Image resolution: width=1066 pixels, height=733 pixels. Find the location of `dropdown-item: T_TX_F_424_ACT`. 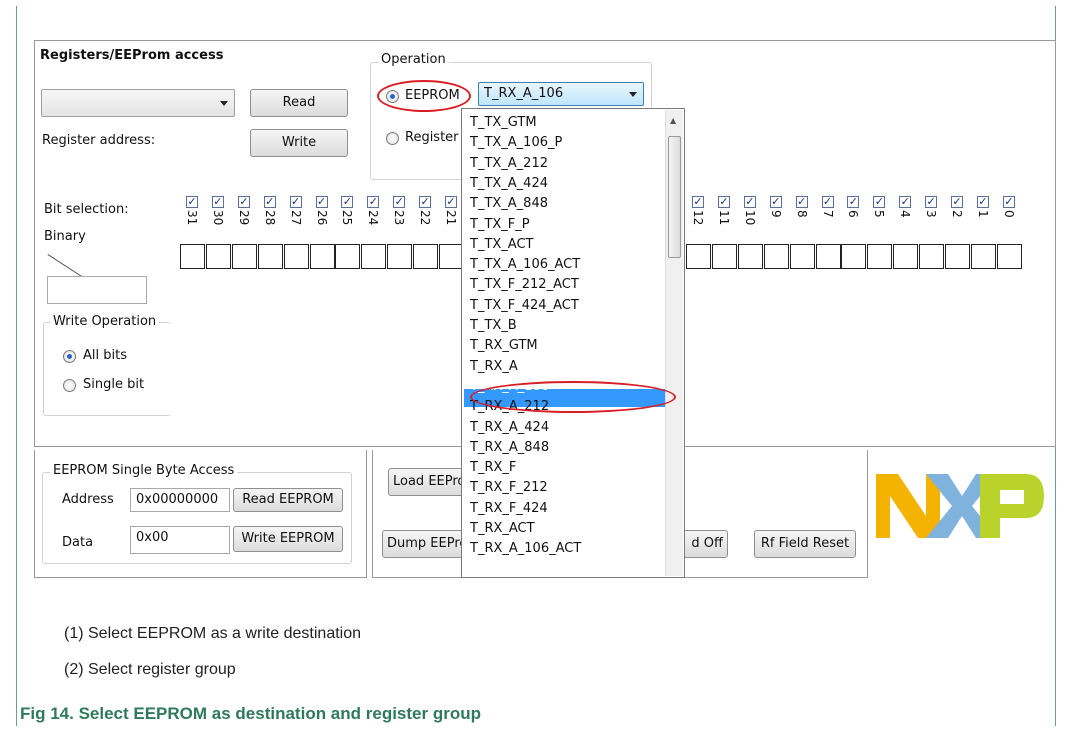

dropdown-item: T_TX_F_424_ACT is located at coordinates (524, 306).